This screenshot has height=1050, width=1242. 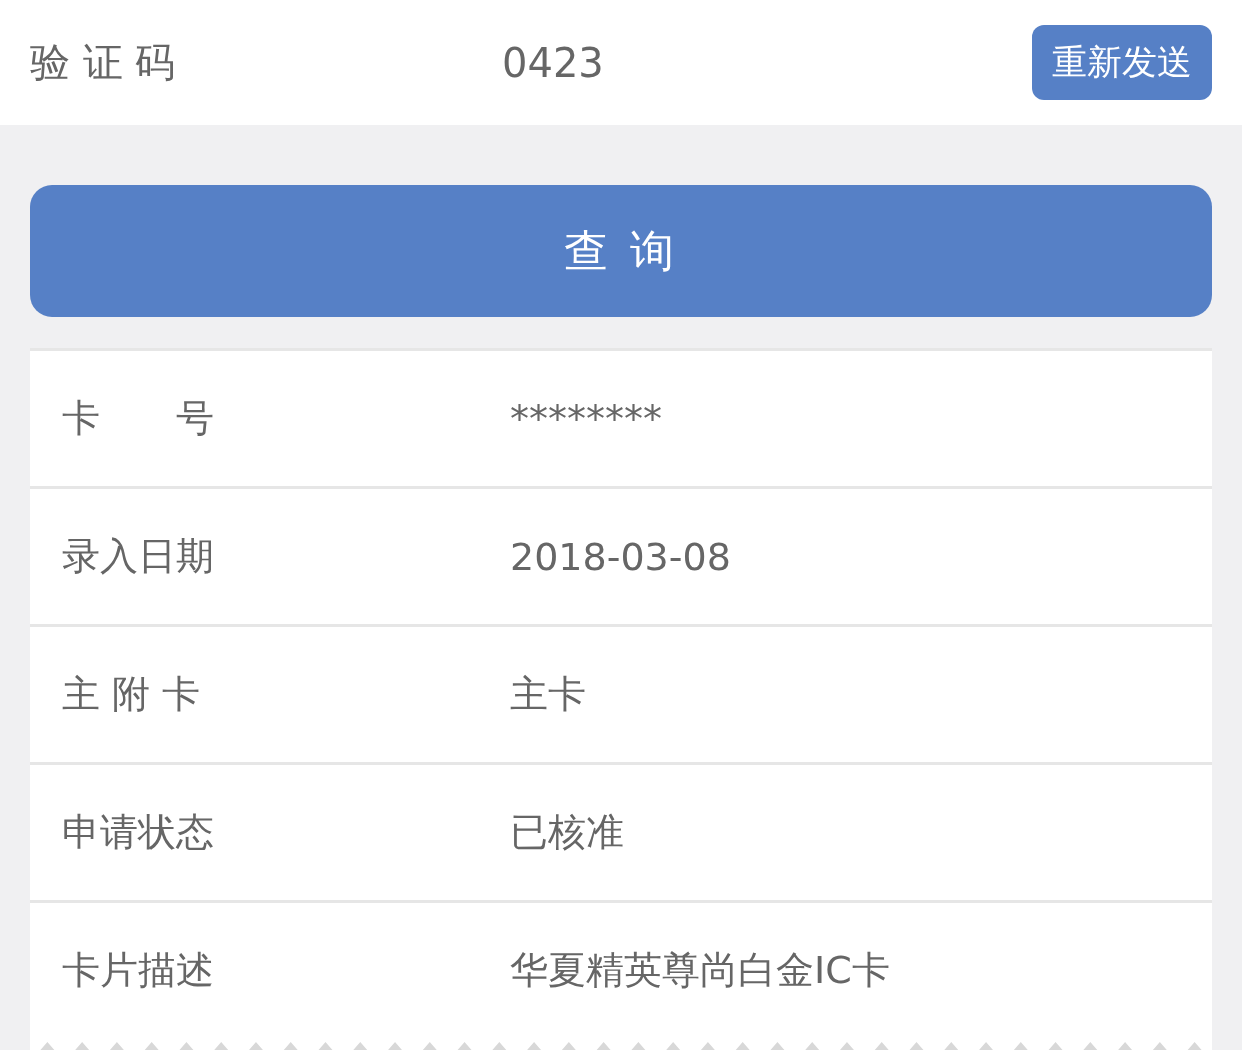 I want to click on field-label: 验 证 码, so click(x=103, y=62).